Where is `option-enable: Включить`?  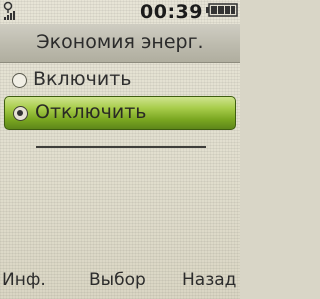 option-enable: Включить is located at coordinates (120, 81).